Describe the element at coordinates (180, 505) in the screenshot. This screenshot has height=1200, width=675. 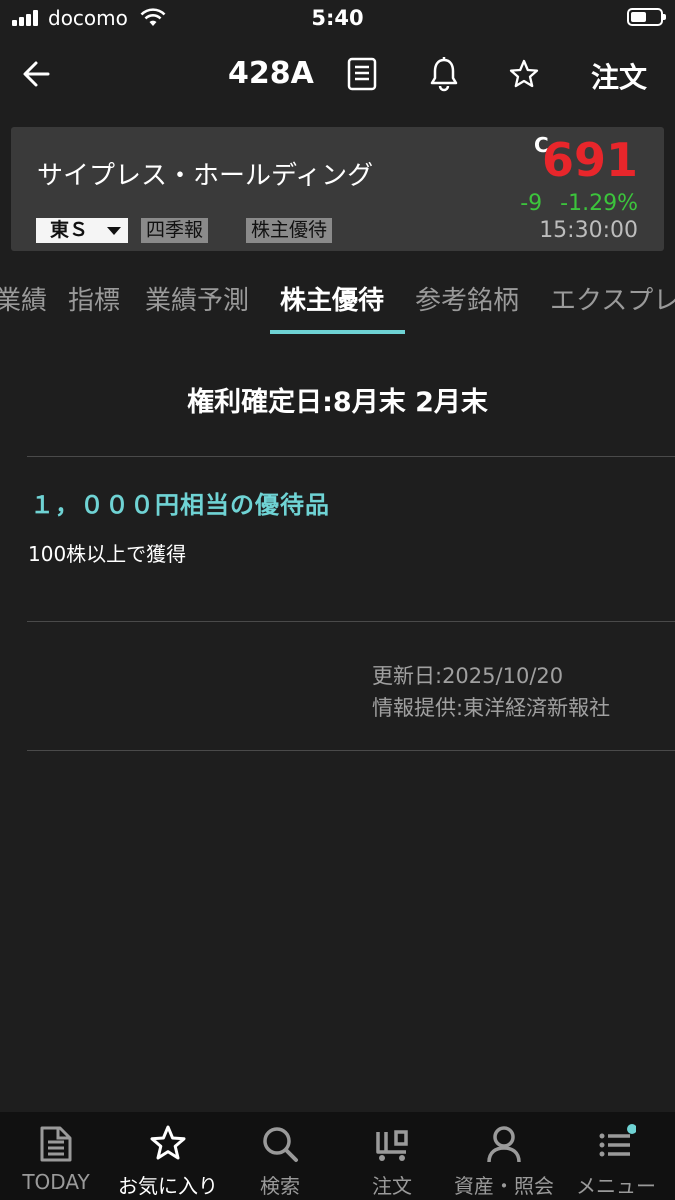
I see `benefit-title: １，０００円相当の優待品` at that location.